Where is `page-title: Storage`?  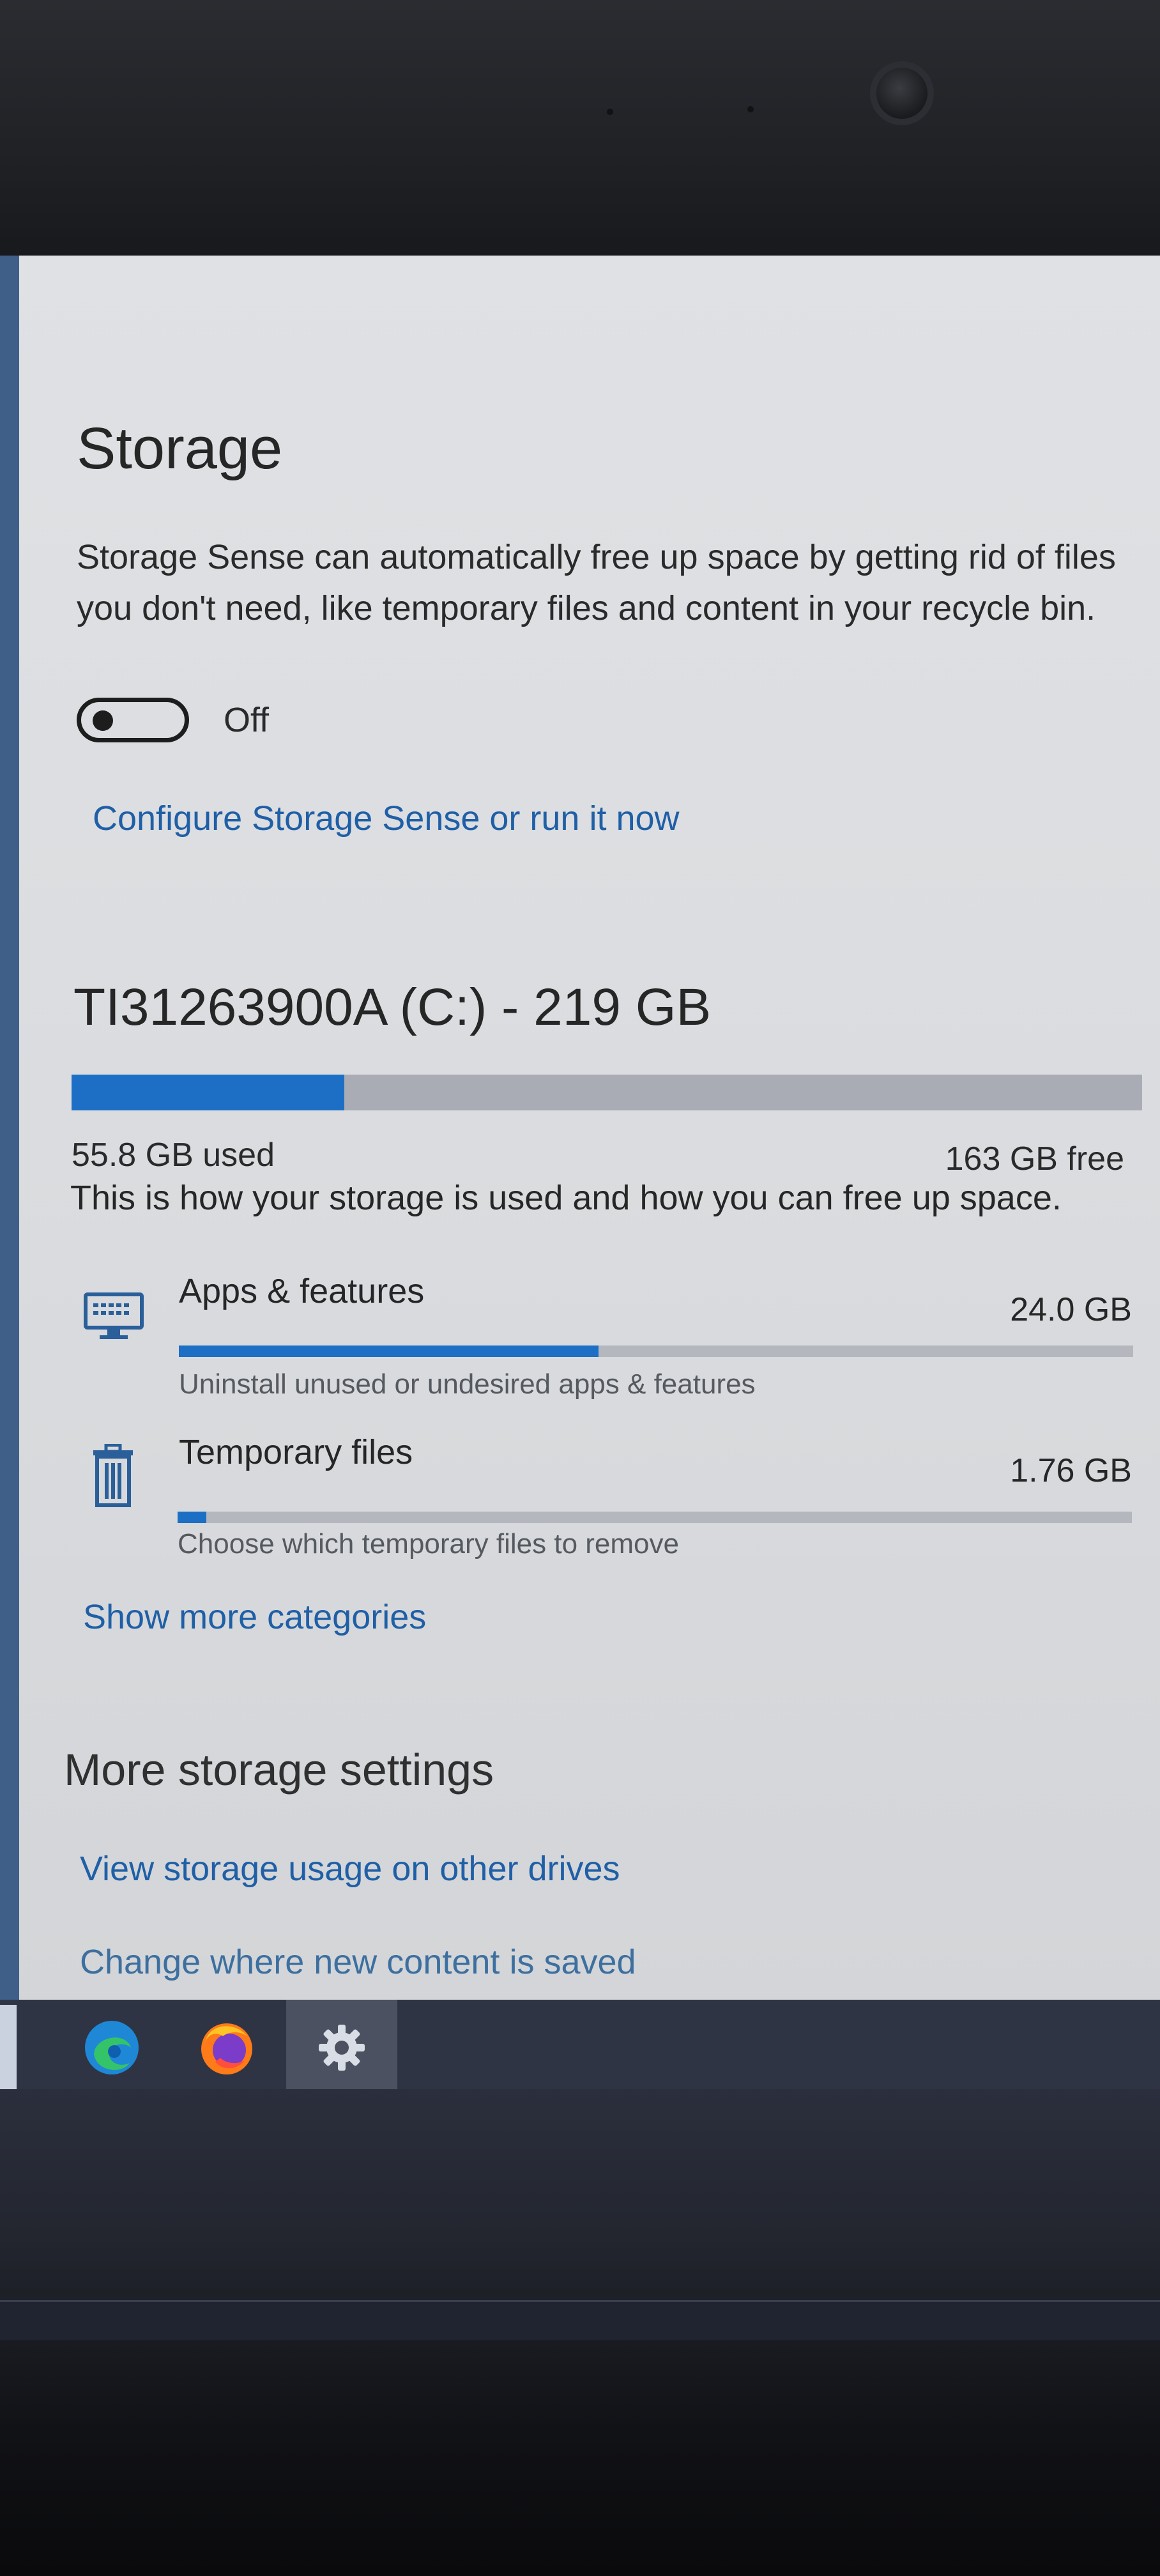
page-title: Storage is located at coordinates (180, 448).